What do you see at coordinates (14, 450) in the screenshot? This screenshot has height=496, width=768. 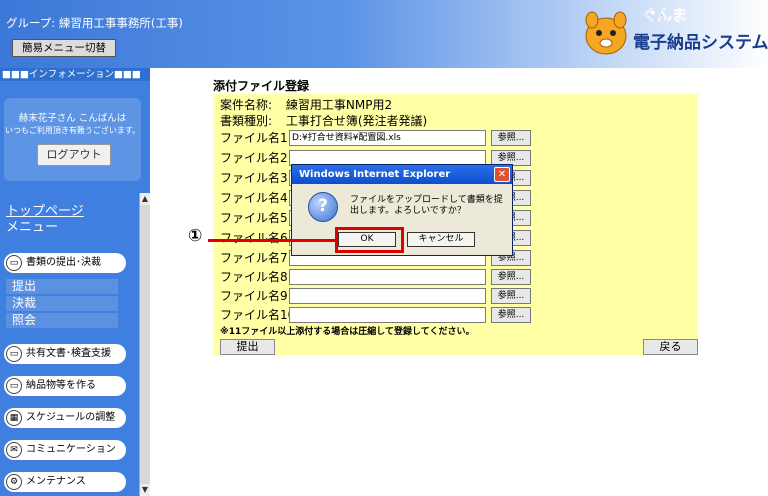 I see `mail-icon: ✉` at bounding box center [14, 450].